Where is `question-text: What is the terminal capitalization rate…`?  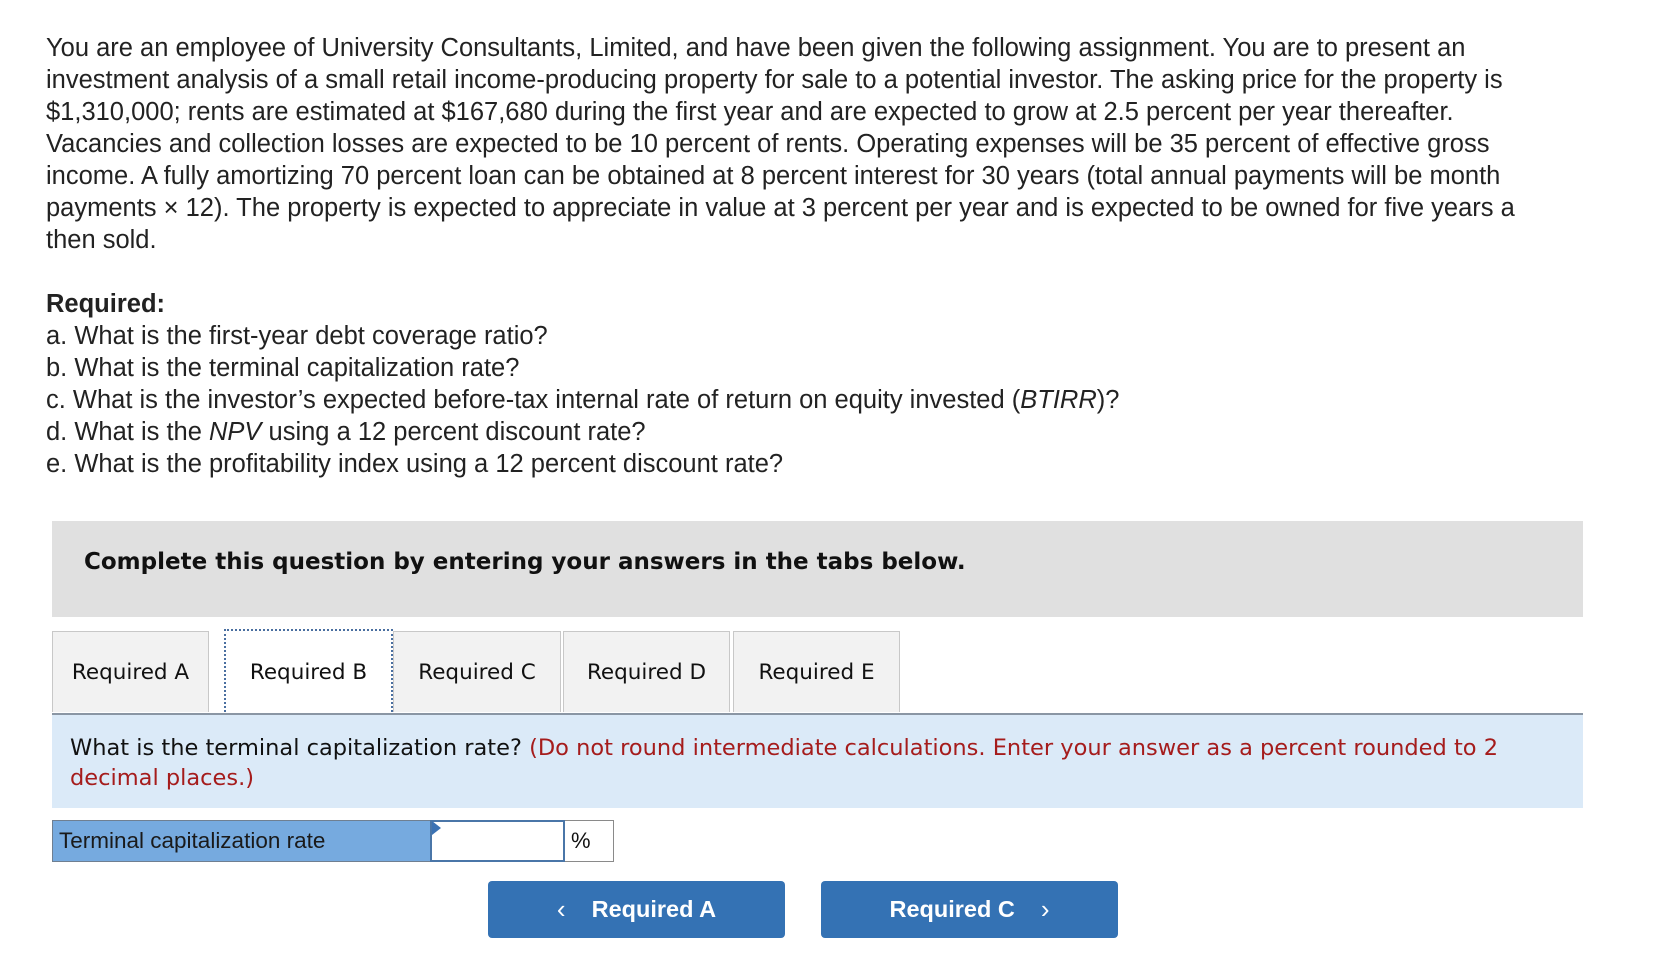
question-text: What is the terminal capitalization rate… is located at coordinates (300, 748).